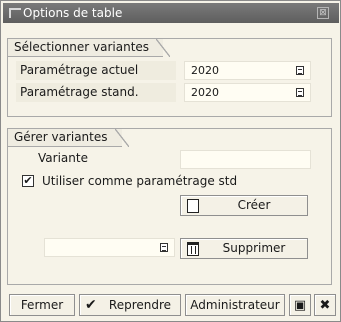 Image resolution: width=341 pixels, height=322 pixels. Describe the element at coordinates (247, 92) in the screenshot. I see `standard-setting-field: 2020` at that location.